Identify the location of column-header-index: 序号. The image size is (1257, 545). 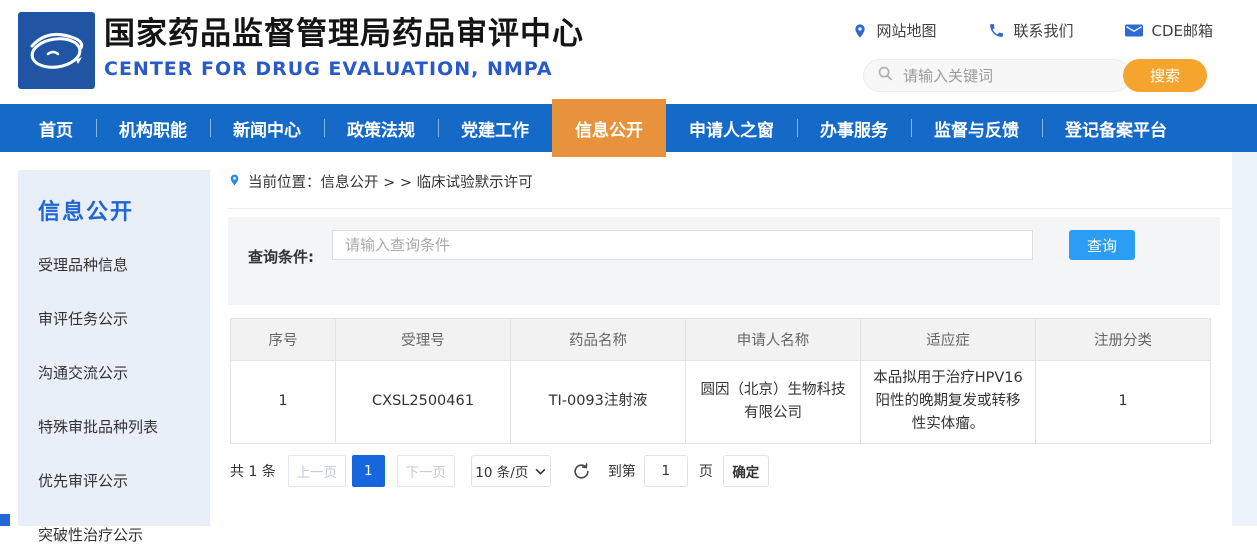
(283, 339).